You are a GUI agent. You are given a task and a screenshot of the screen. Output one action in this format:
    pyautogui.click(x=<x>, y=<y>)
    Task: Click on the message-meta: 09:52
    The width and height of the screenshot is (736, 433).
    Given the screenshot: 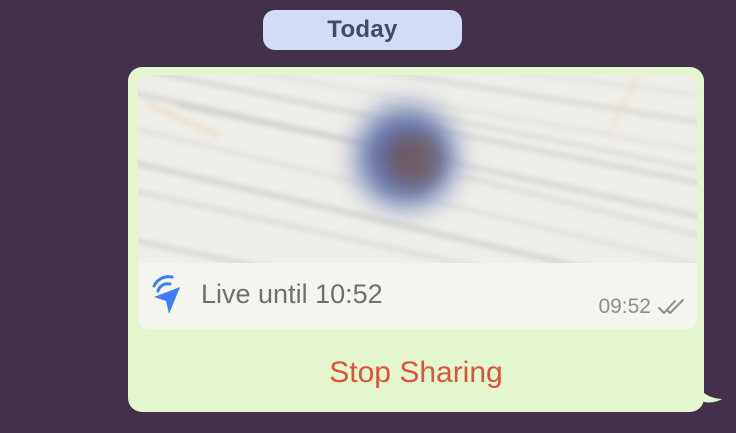 What is the action you would take?
    pyautogui.click(x=642, y=307)
    